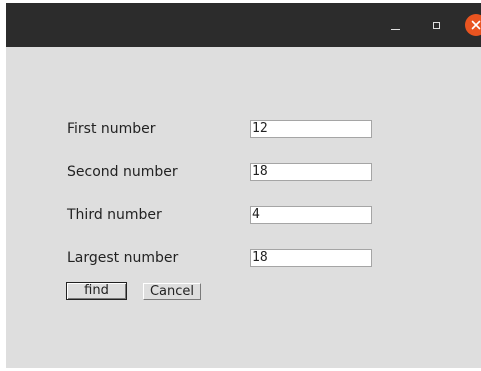 The height and width of the screenshot is (371, 481). I want to click on largest-number-output: 18, so click(311, 258).